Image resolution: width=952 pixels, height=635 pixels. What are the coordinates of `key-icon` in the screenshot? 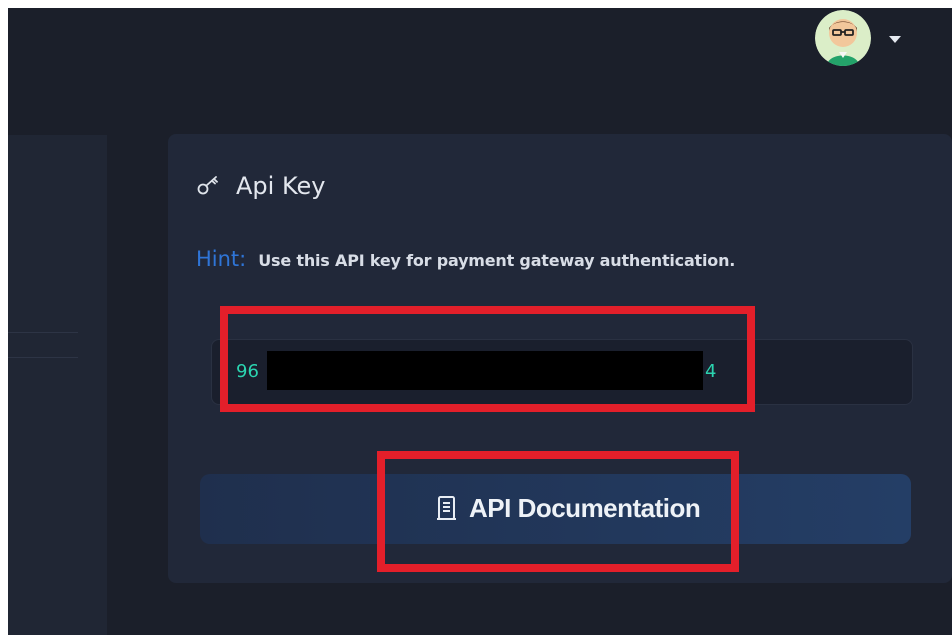 It's located at (209, 186).